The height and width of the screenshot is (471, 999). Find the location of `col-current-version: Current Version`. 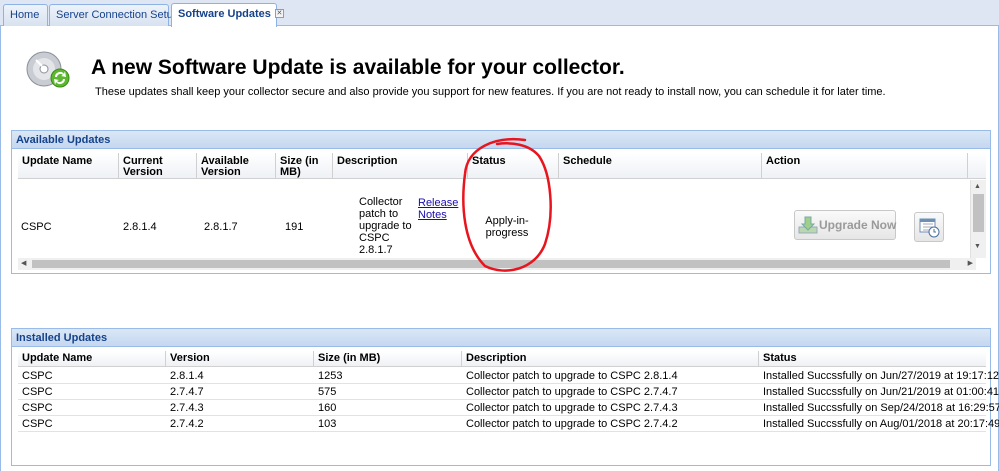

col-current-version: Current Version is located at coordinates (158, 165).